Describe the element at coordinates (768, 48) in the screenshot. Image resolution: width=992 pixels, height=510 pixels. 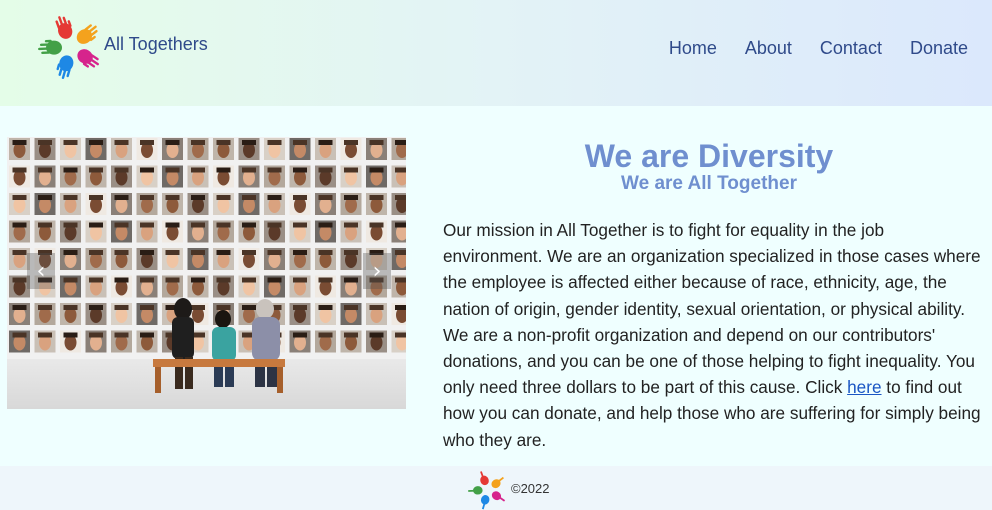
I see `nav-about-link: About` at that location.